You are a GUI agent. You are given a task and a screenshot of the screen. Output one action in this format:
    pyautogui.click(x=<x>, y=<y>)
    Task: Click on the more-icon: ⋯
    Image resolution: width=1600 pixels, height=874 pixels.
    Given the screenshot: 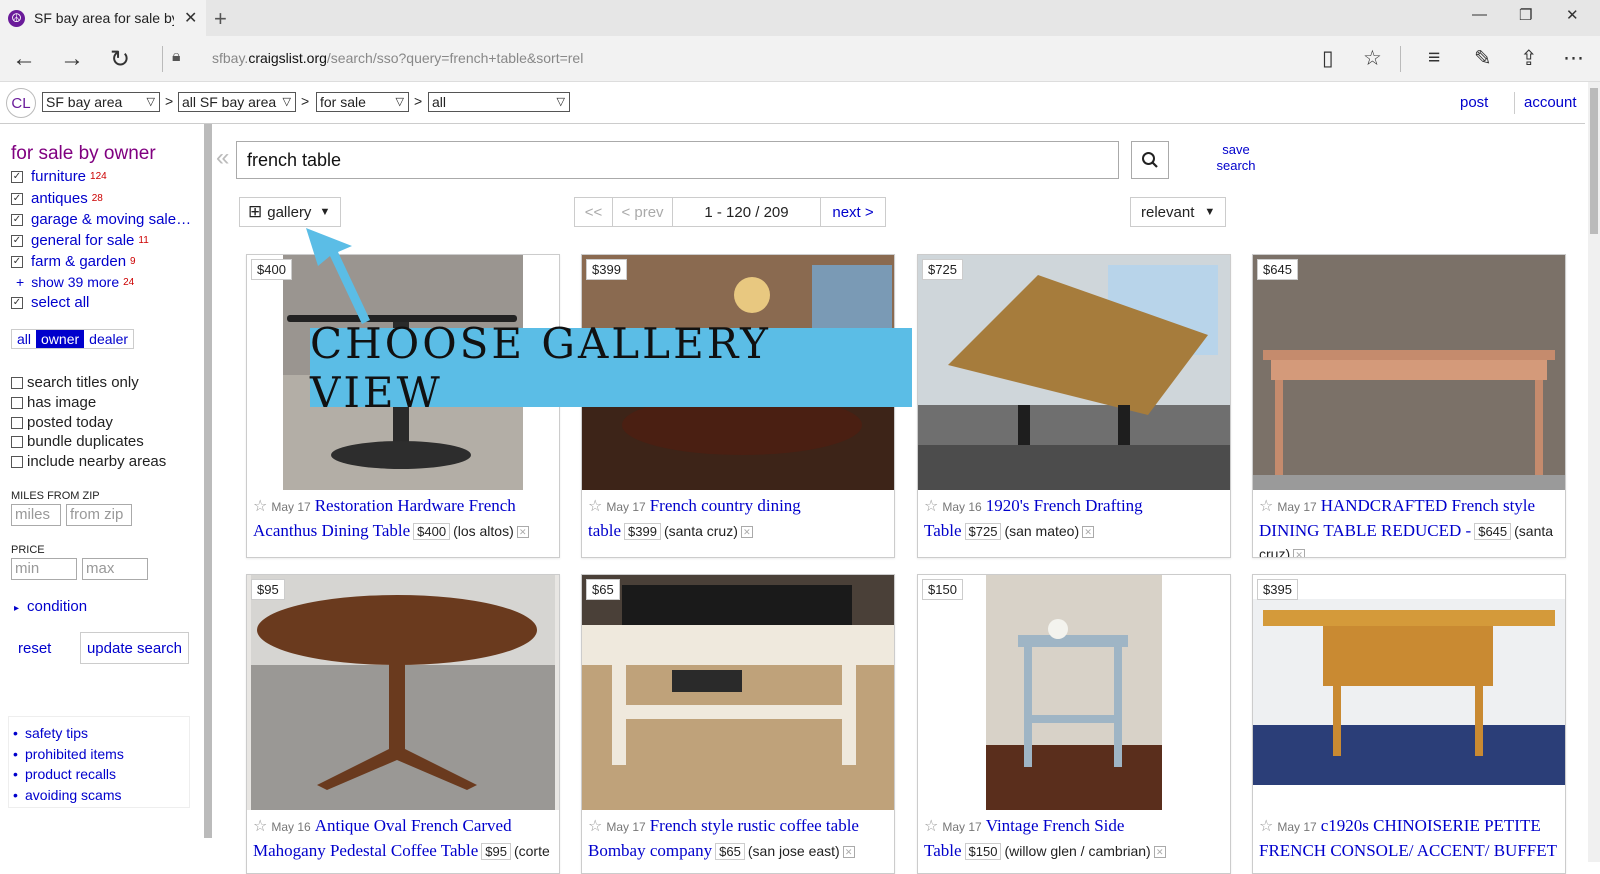 What is the action you would take?
    pyautogui.click(x=1573, y=58)
    